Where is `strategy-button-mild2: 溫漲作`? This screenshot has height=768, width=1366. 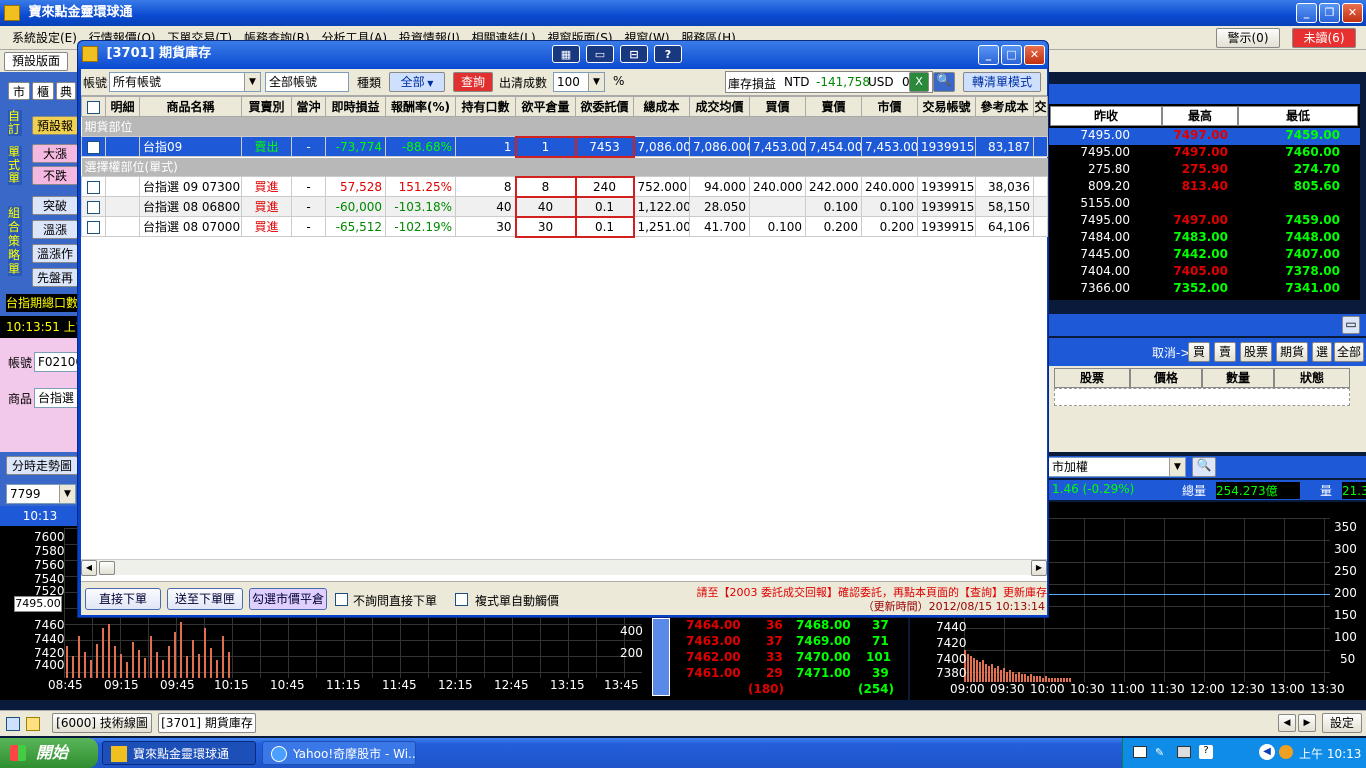 strategy-button-mild2: 溫漲作 is located at coordinates (55, 253).